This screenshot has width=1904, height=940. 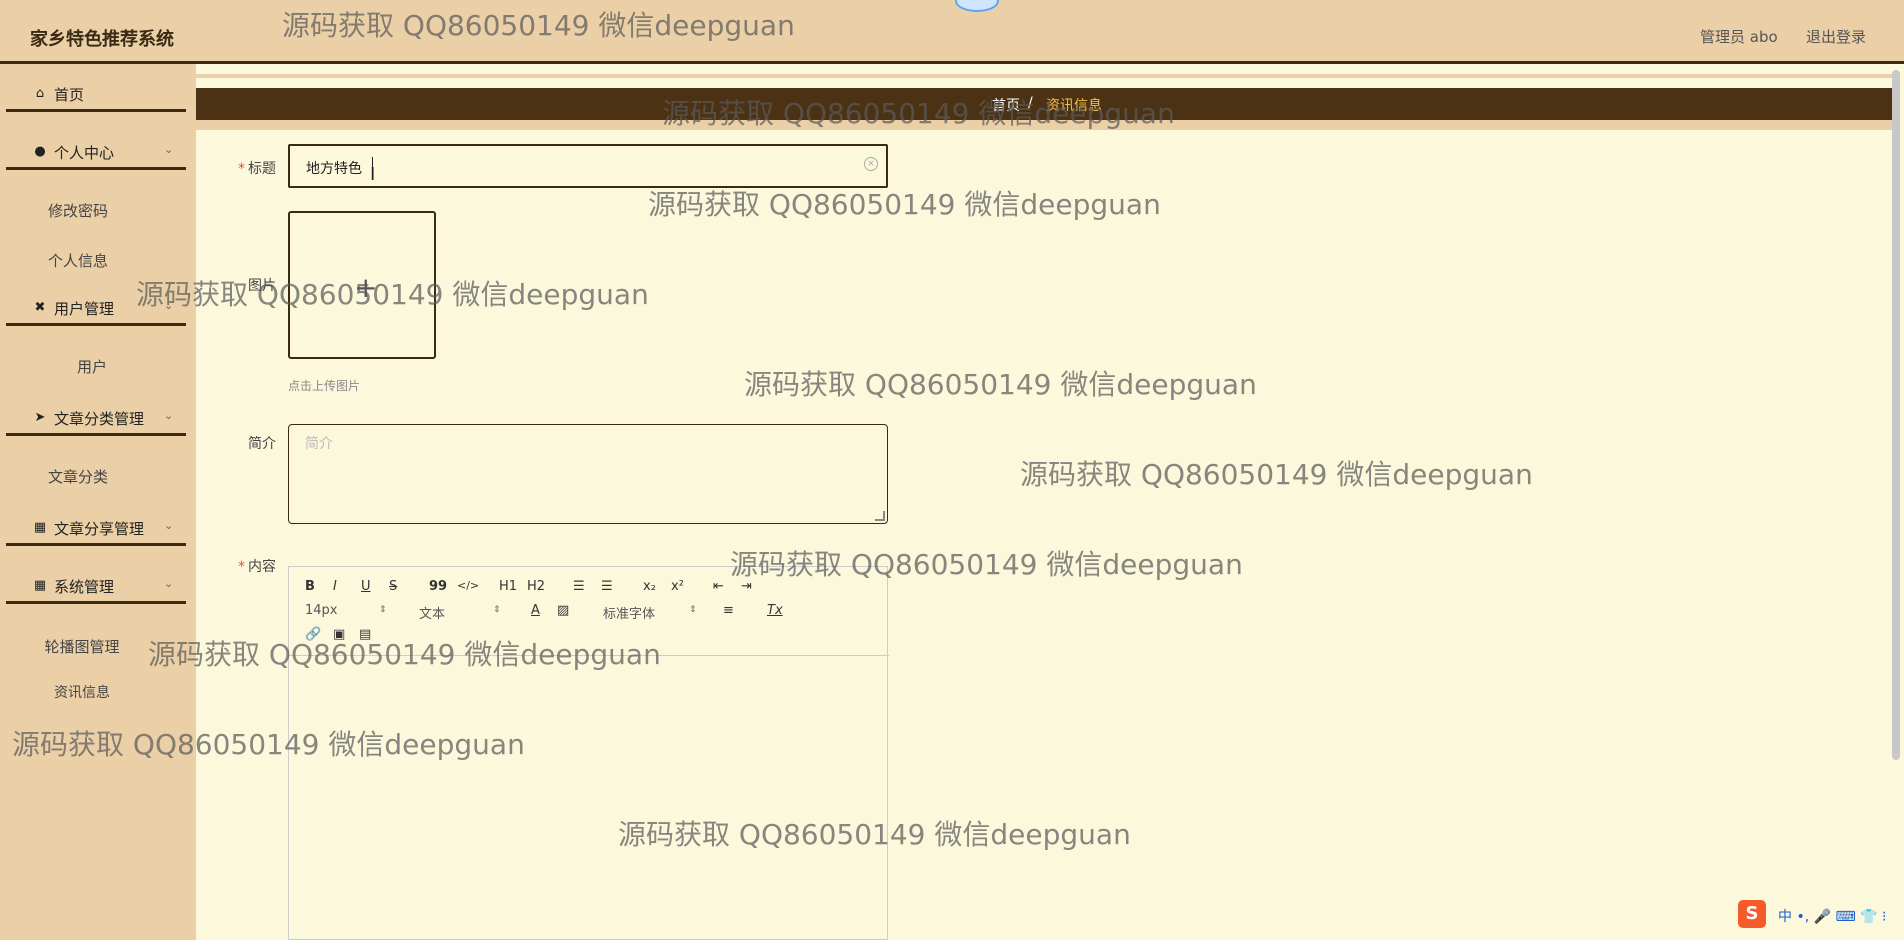 What do you see at coordinates (1752, 914) in the screenshot?
I see `sogou-logo-icon: S` at bounding box center [1752, 914].